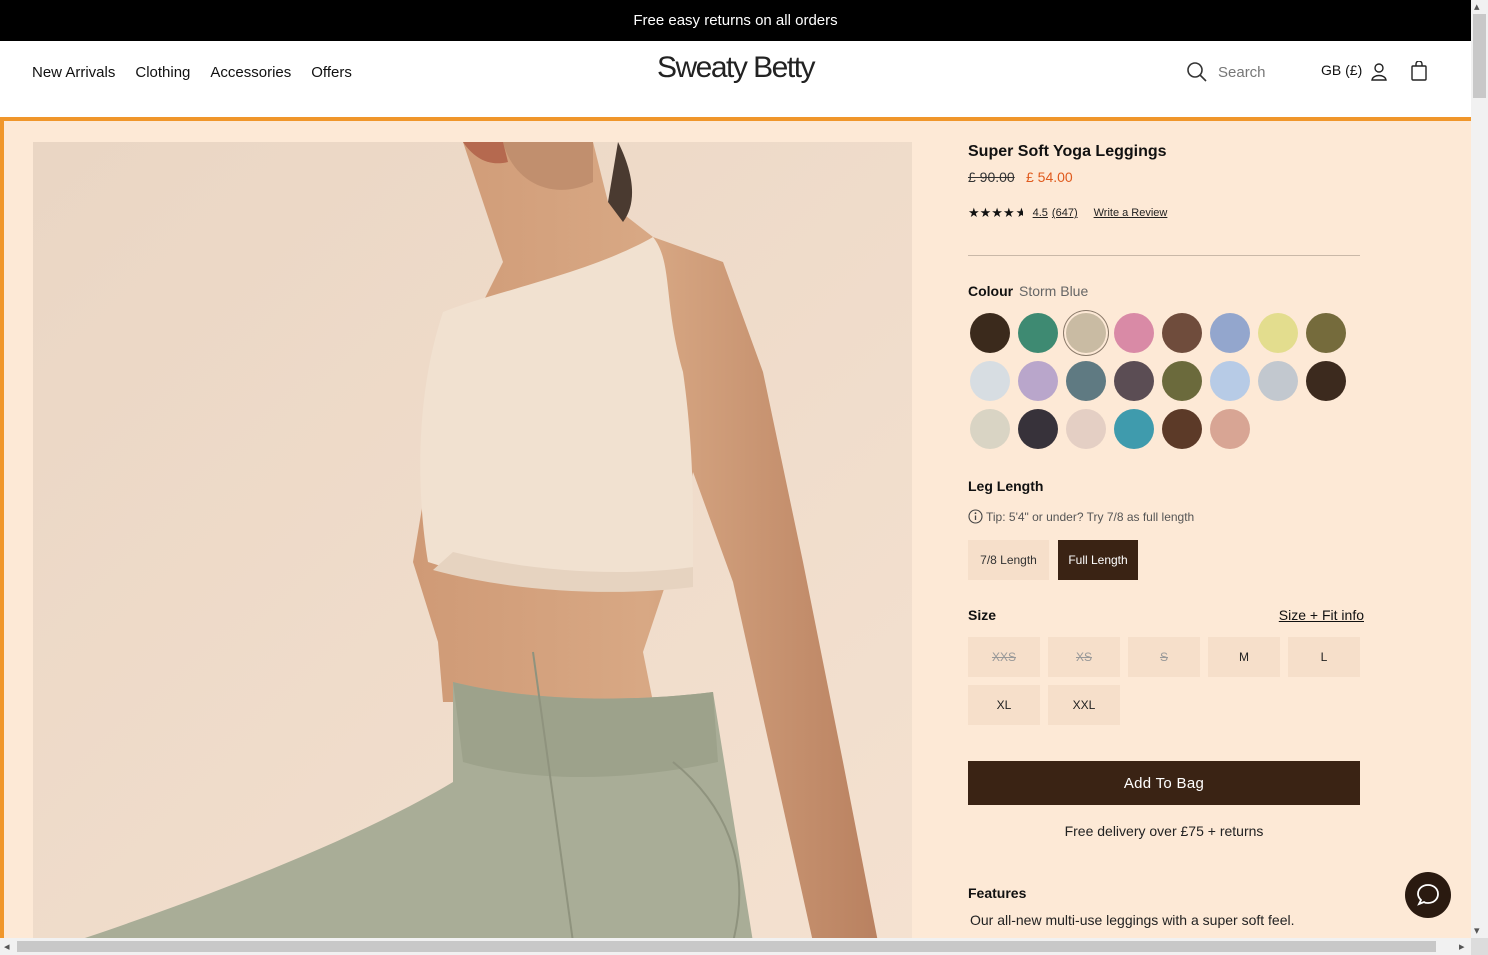  I want to click on original-price: £ 90.00, so click(991, 177).